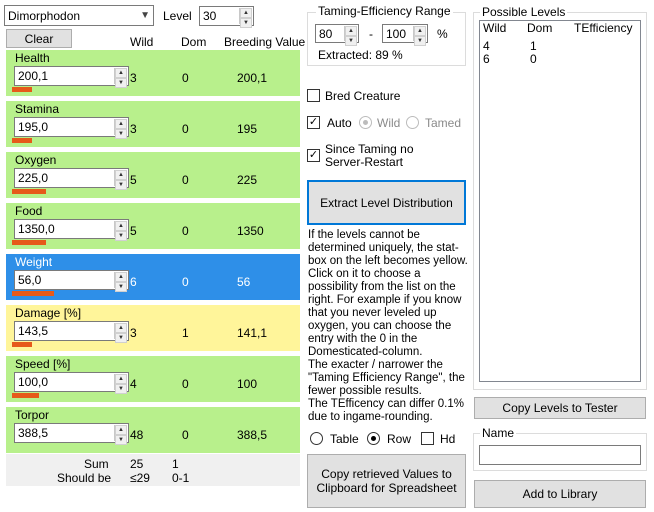  I want to click on stat-name: Food, so click(29, 211).